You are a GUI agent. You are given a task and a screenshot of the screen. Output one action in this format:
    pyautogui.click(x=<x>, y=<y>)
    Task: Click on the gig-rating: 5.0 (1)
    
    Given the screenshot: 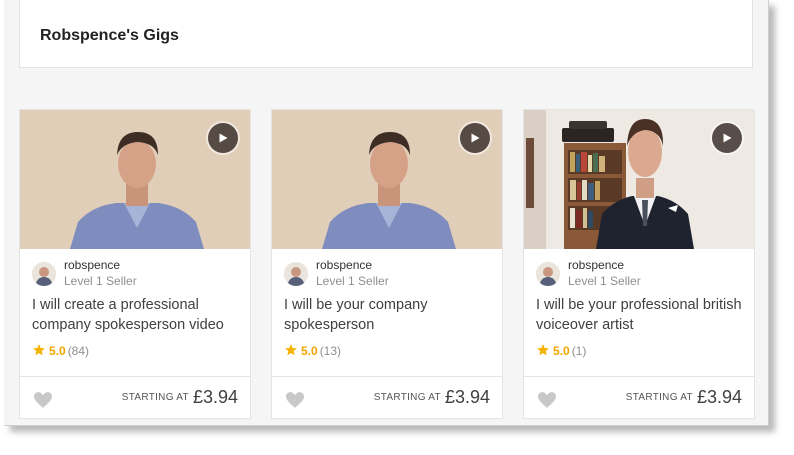 What is the action you would take?
    pyautogui.click(x=561, y=350)
    